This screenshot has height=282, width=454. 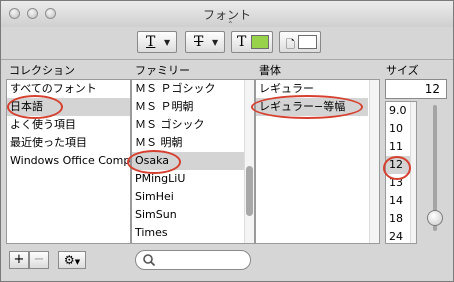 What do you see at coordinates (312, 89) in the screenshot?
I see `typeface-item: レギュラー` at bounding box center [312, 89].